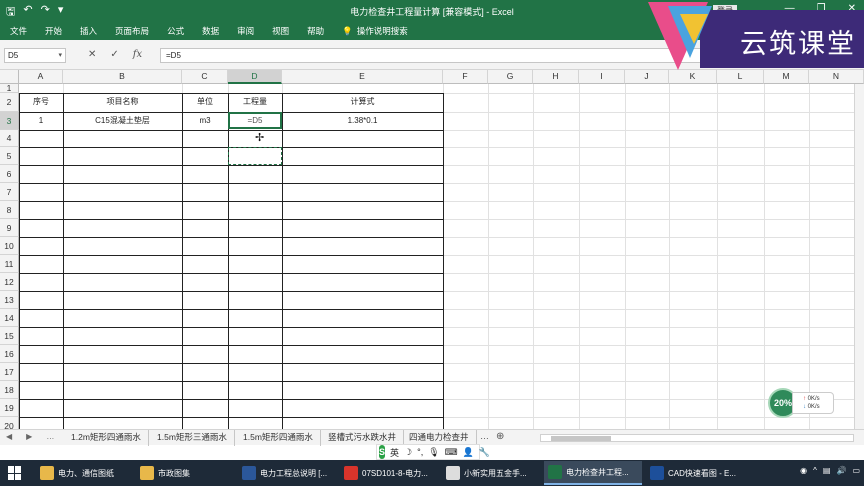 This screenshot has width=864, height=486. What do you see at coordinates (9, 336) in the screenshot?
I see `row-header-15: 15` at bounding box center [9, 336].